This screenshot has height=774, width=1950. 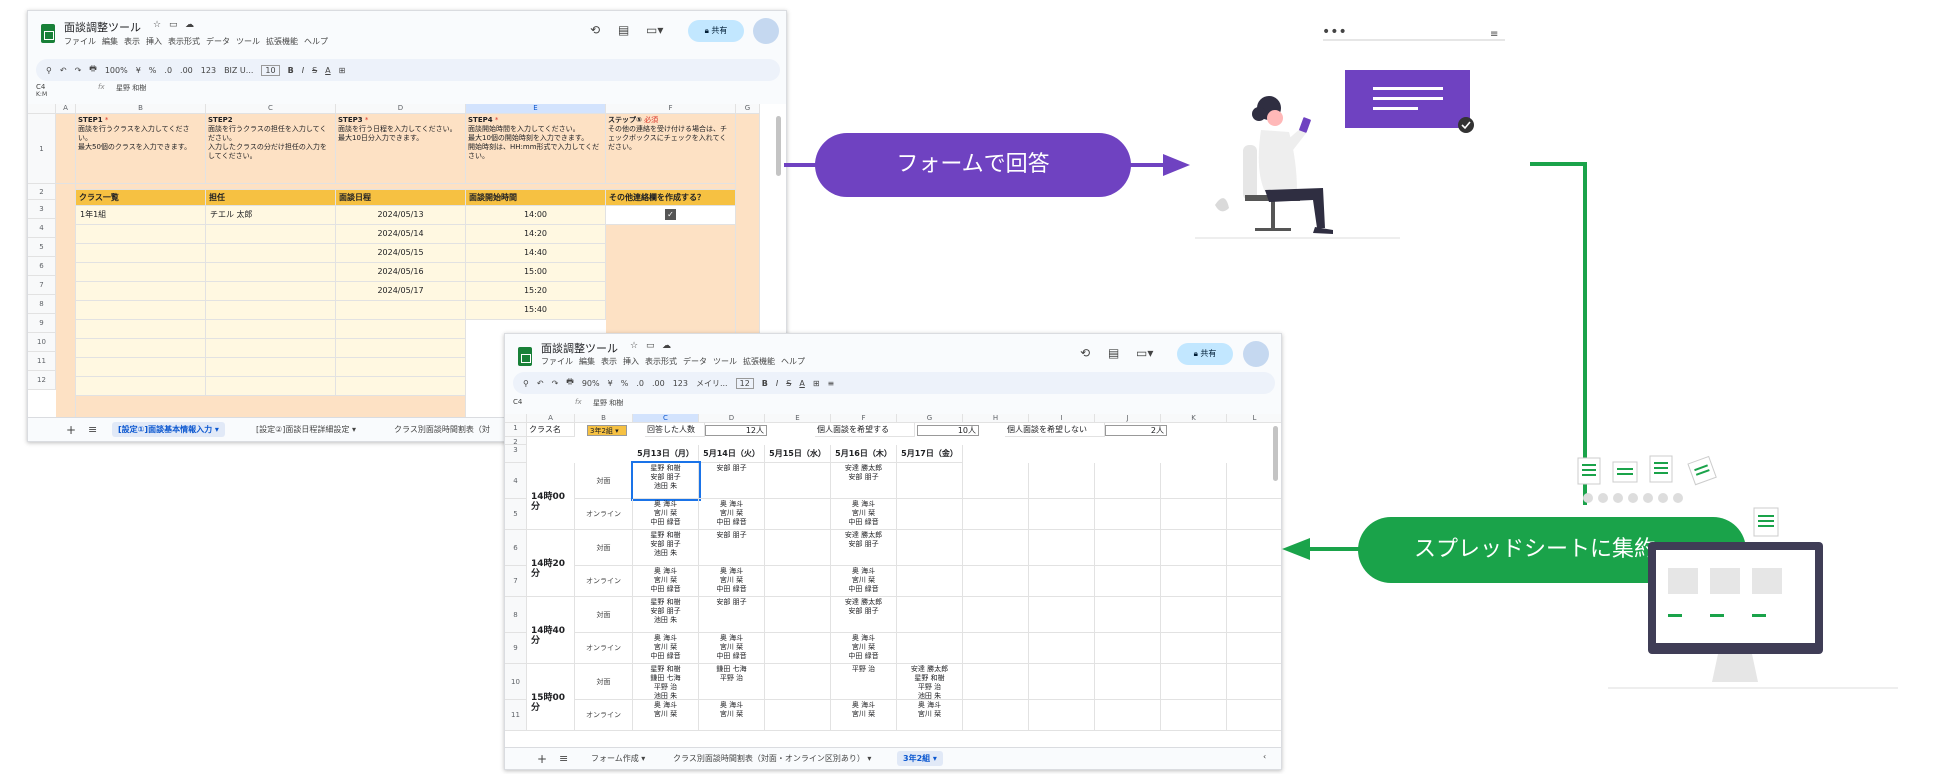 What do you see at coordinates (271, 198) in the screenshot?
I see `header-teacher: 担任` at bounding box center [271, 198].